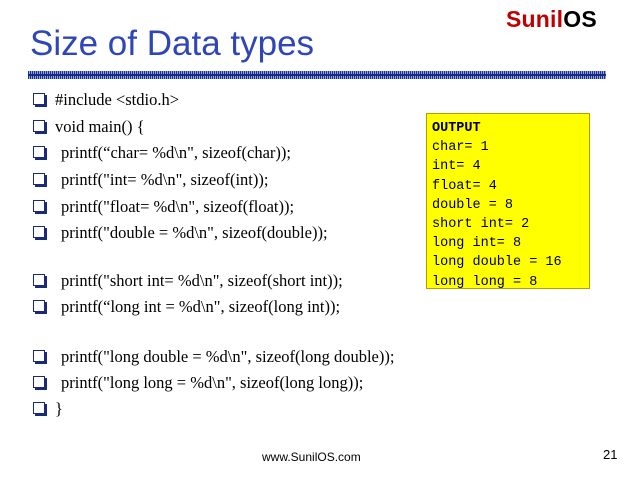 The image size is (638, 479). Describe the element at coordinates (460, 148) in the screenshot. I see `output-line: char= 1` at that location.